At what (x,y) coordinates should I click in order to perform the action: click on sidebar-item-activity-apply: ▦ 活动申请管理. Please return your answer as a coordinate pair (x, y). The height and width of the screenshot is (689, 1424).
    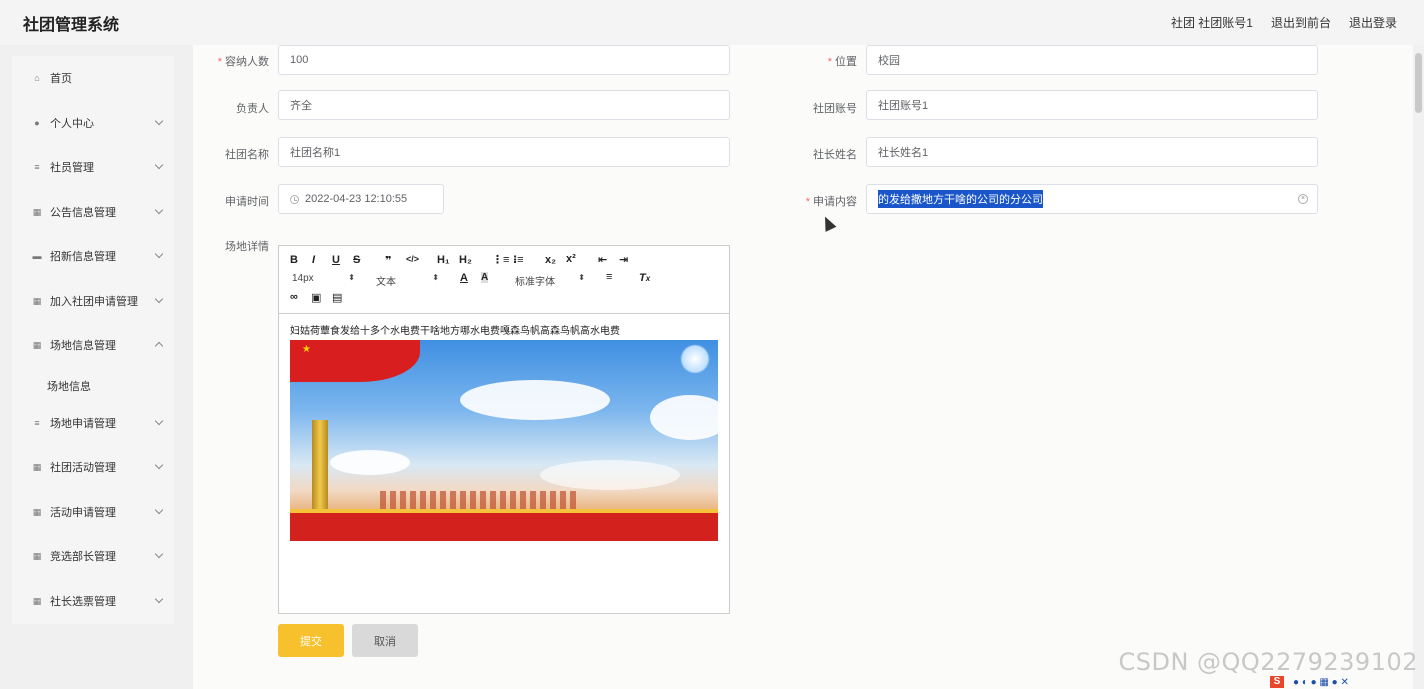
    Looking at the image, I should click on (93, 512).